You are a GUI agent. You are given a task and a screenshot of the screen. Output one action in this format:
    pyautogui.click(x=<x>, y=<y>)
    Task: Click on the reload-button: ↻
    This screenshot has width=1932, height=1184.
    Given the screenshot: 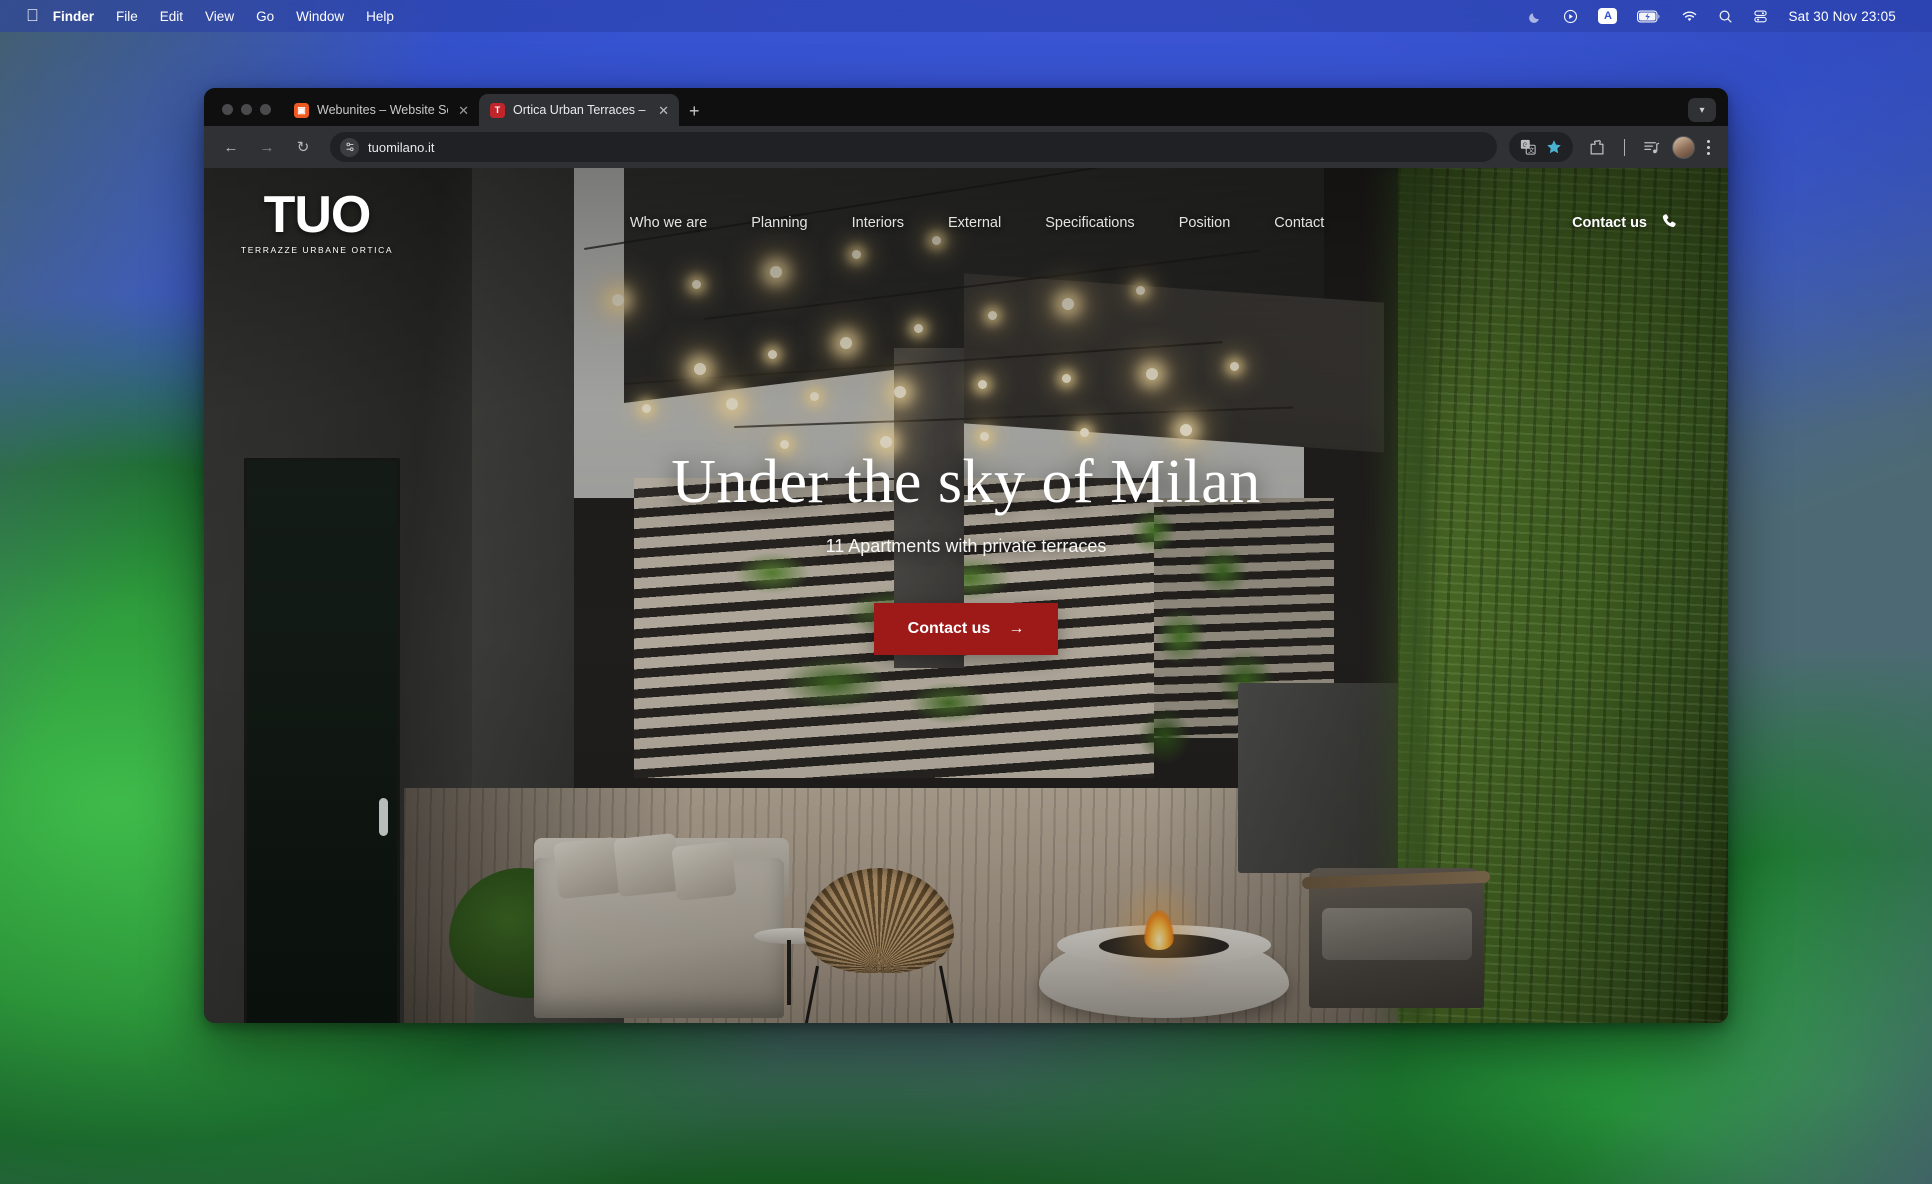 What is the action you would take?
    pyautogui.click(x=303, y=147)
    